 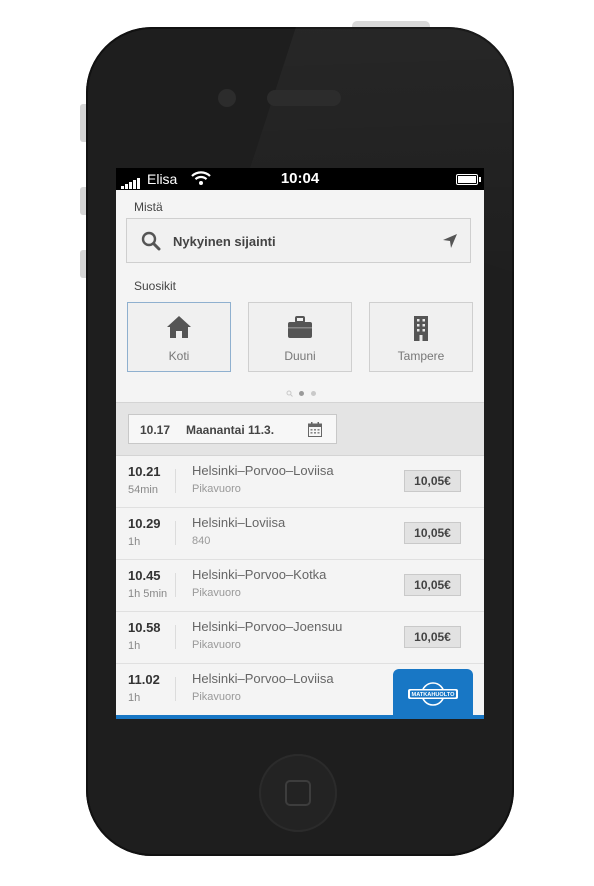 What do you see at coordinates (144, 627) in the screenshot?
I see `departure-time: 10.58` at bounding box center [144, 627].